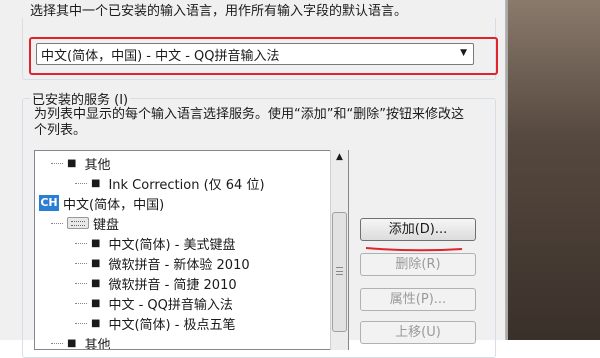 This screenshot has width=600, height=358. I want to click on dropdown-arrow-icon: ▼, so click(463, 53).